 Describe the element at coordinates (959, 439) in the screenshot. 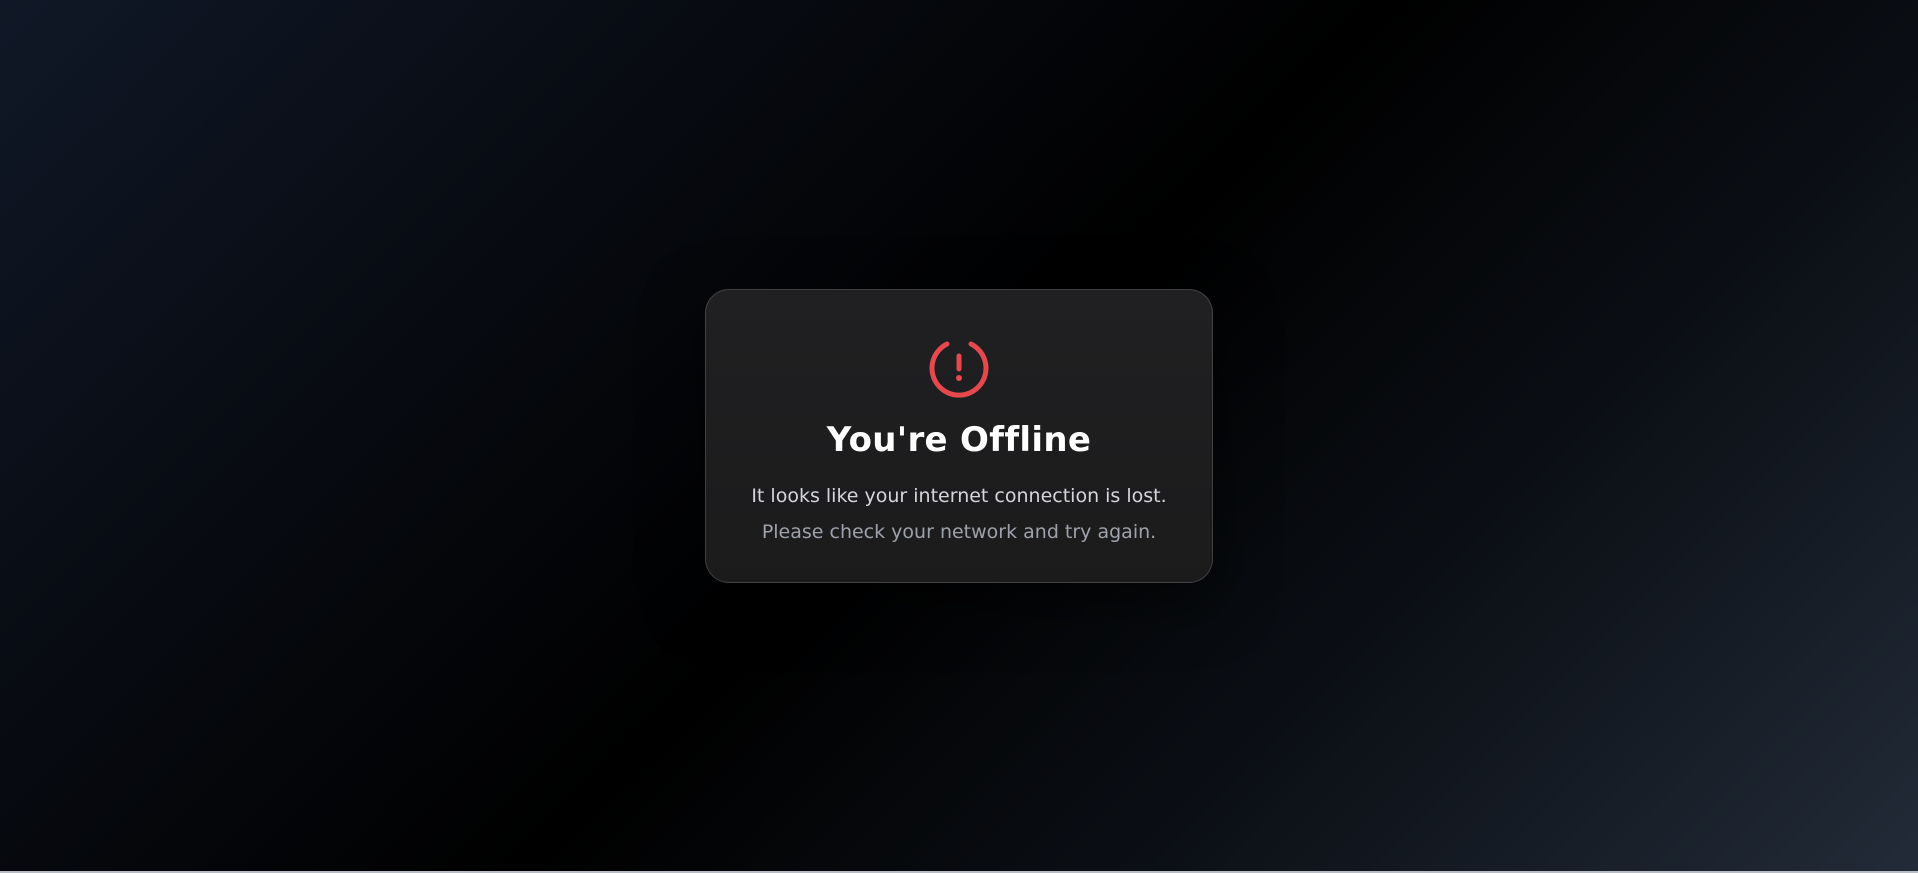

I see `offline-title: You're Offline` at that location.